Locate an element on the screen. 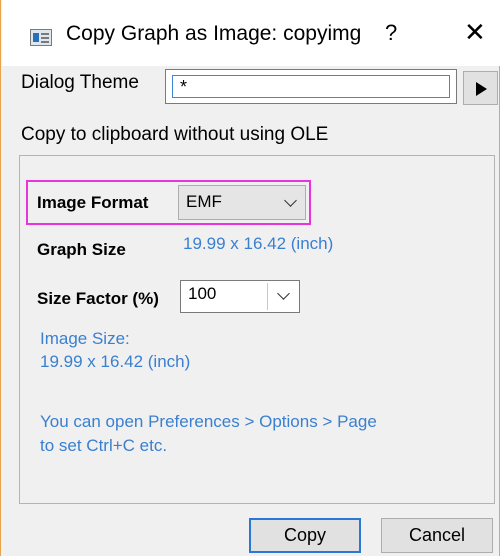  dialog-theme-input: * is located at coordinates (311, 86).